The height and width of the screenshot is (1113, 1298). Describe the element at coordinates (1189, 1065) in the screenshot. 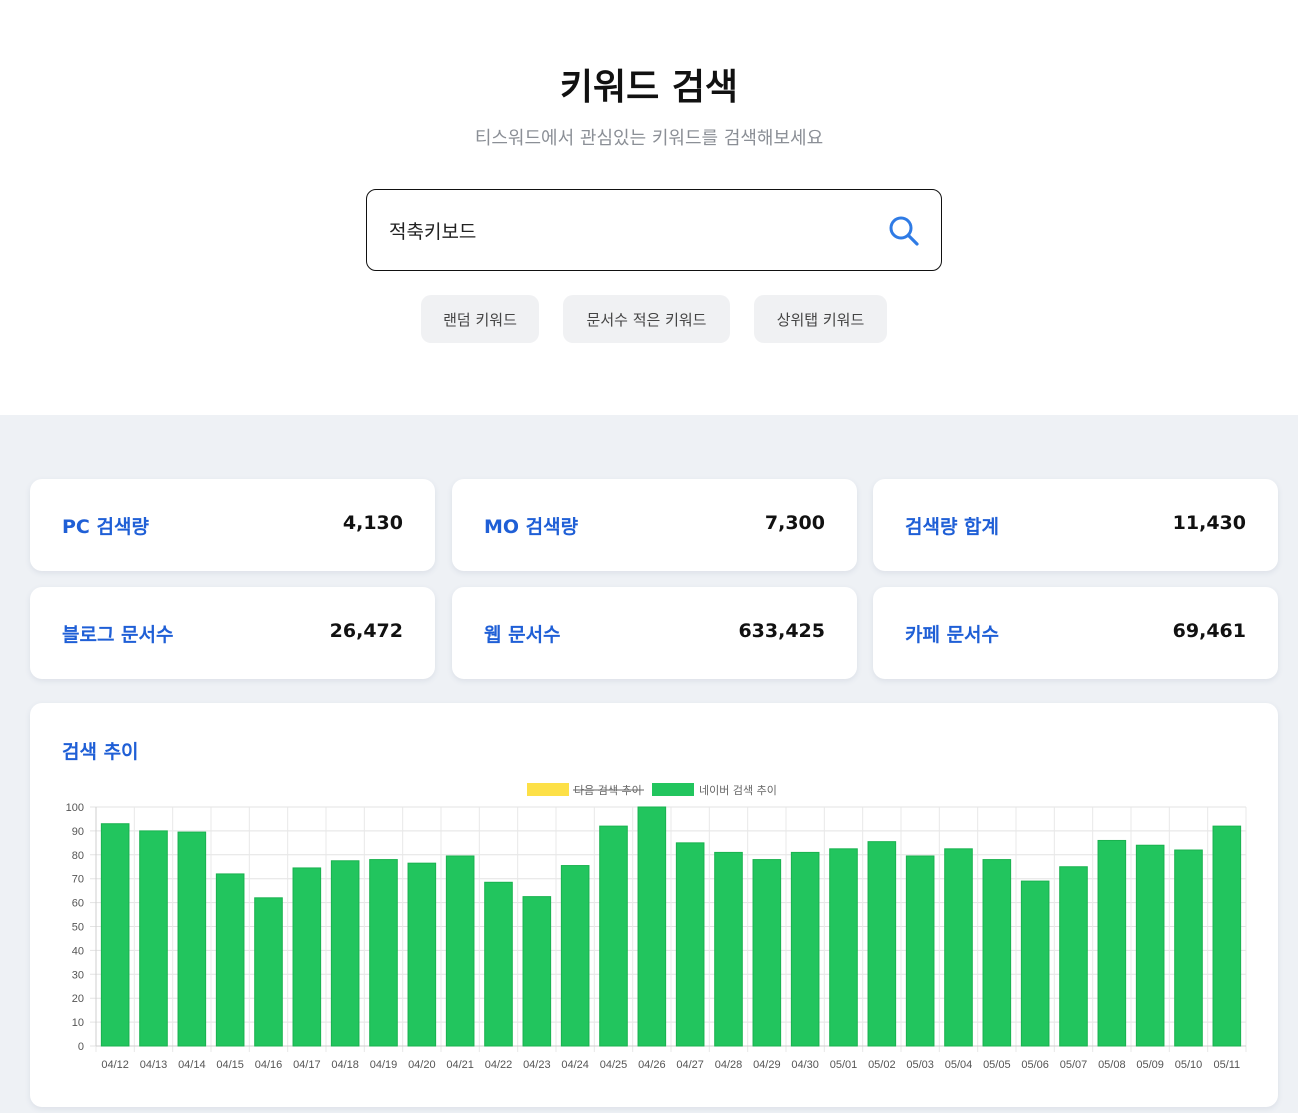

I see `x-tick-label: 05/10` at that location.